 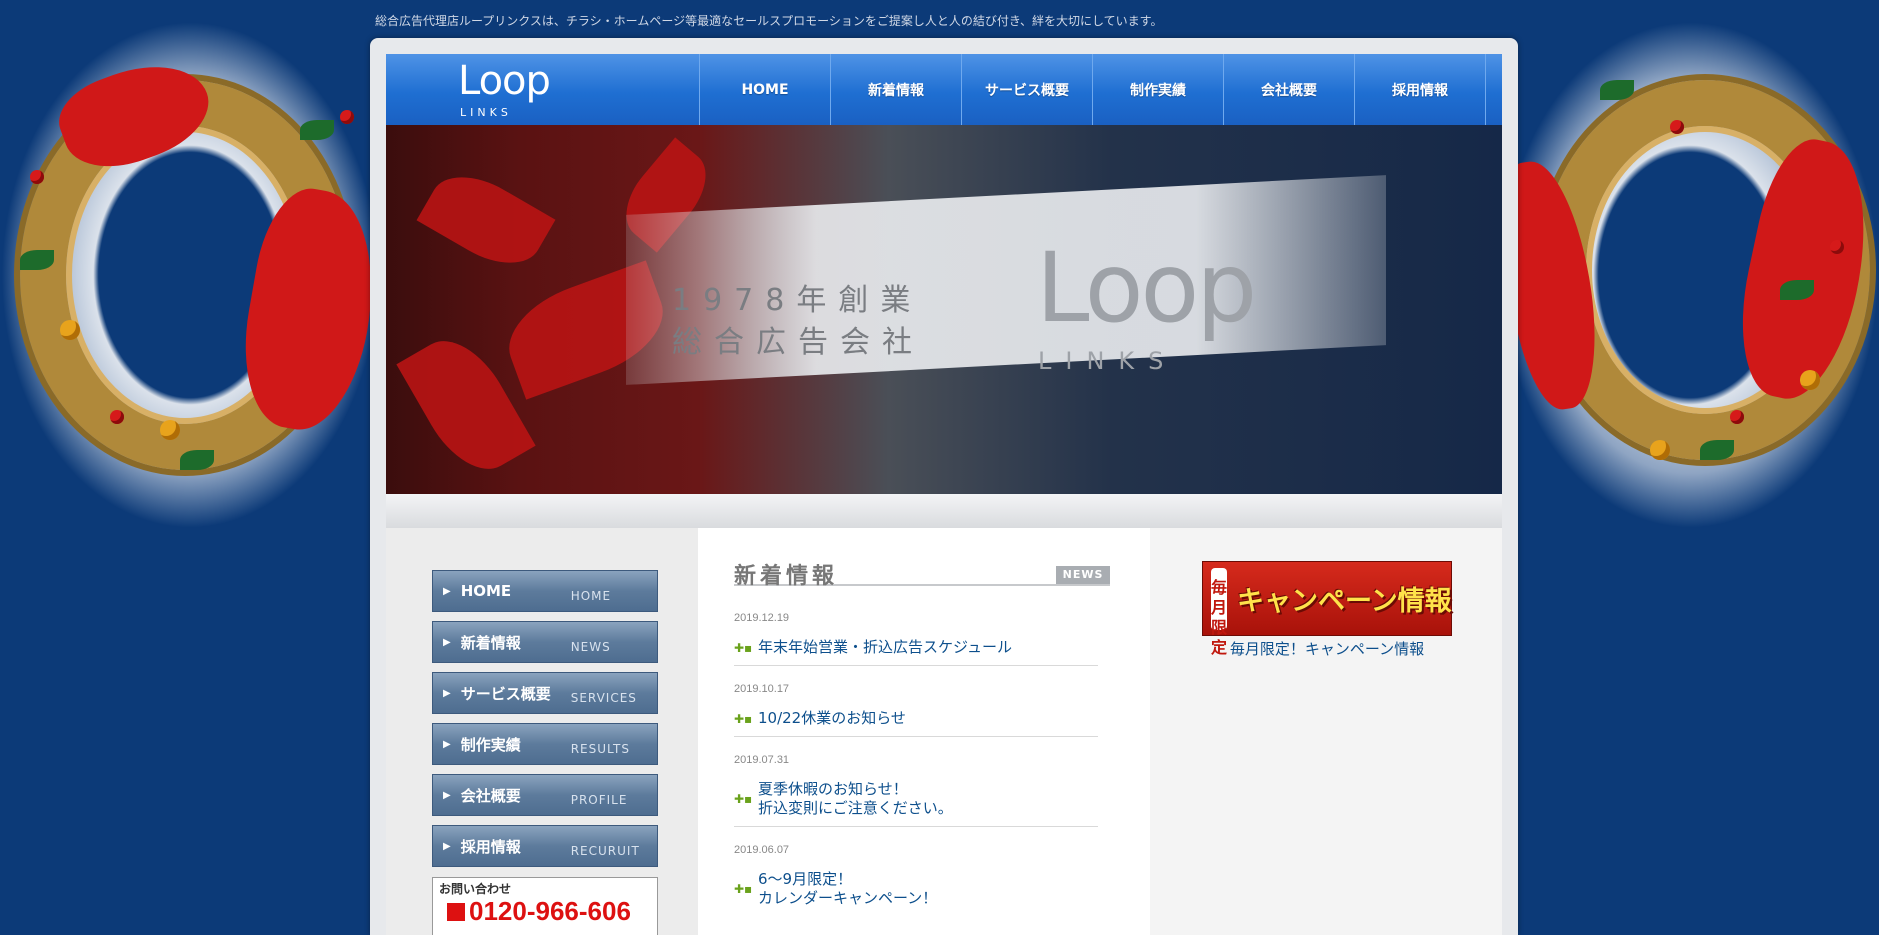 I want to click on divider-stripe, so click(x=944, y=511).